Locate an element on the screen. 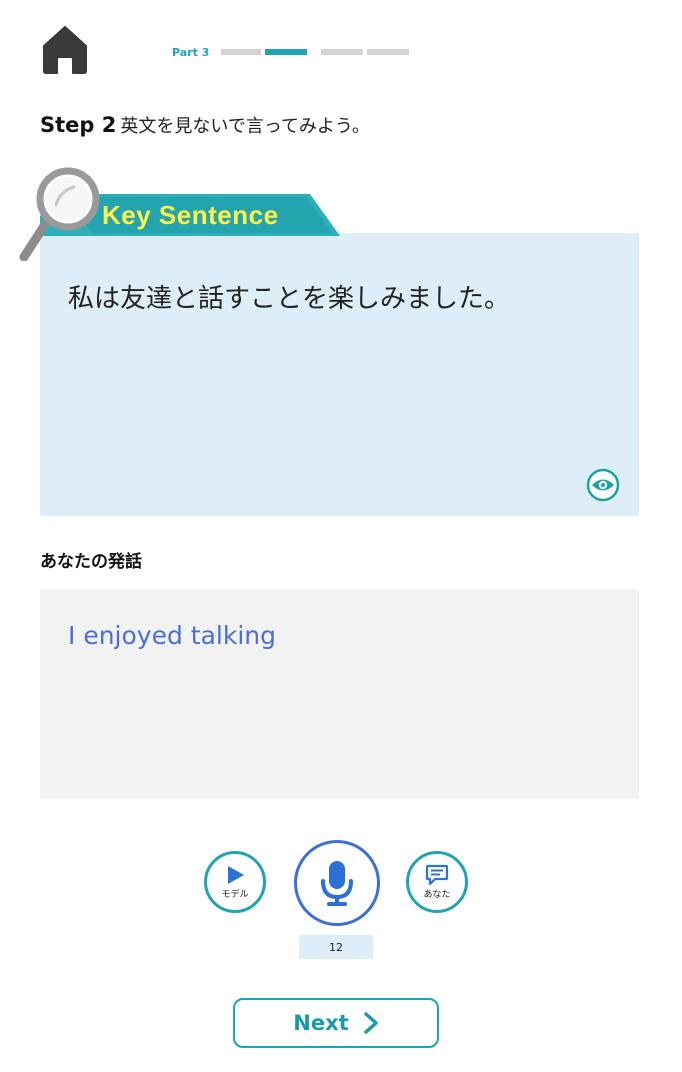 This screenshot has height=1072, width=682. key-sentence-text: 私は友達と話すことを楽しみました。 is located at coordinates (289, 299).